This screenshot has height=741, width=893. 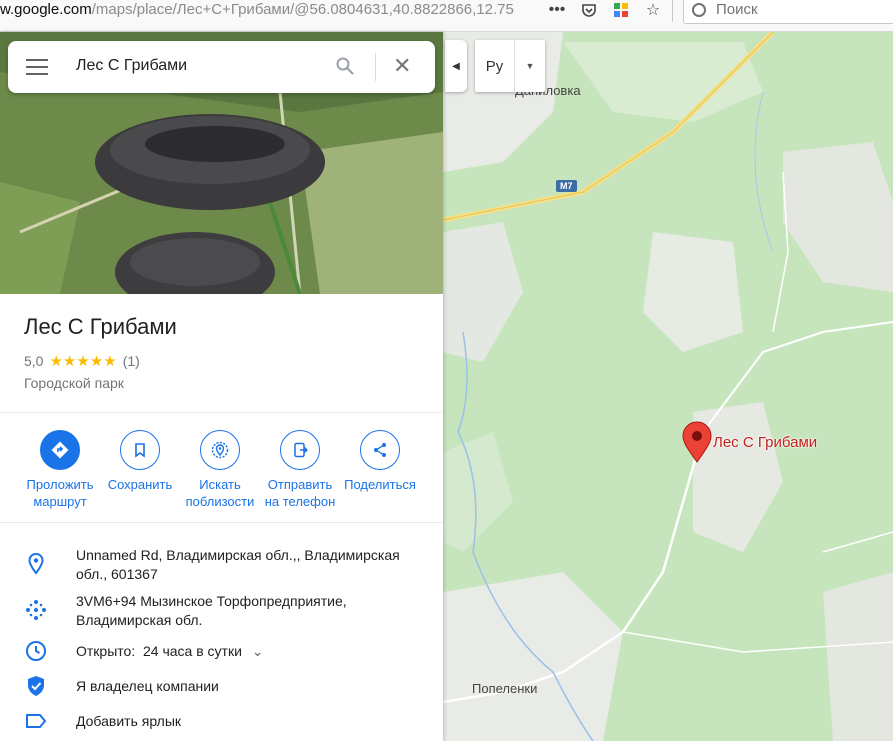 What do you see at coordinates (220, 484) in the screenshot?
I see `nearby-label-1: Искать` at bounding box center [220, 484].